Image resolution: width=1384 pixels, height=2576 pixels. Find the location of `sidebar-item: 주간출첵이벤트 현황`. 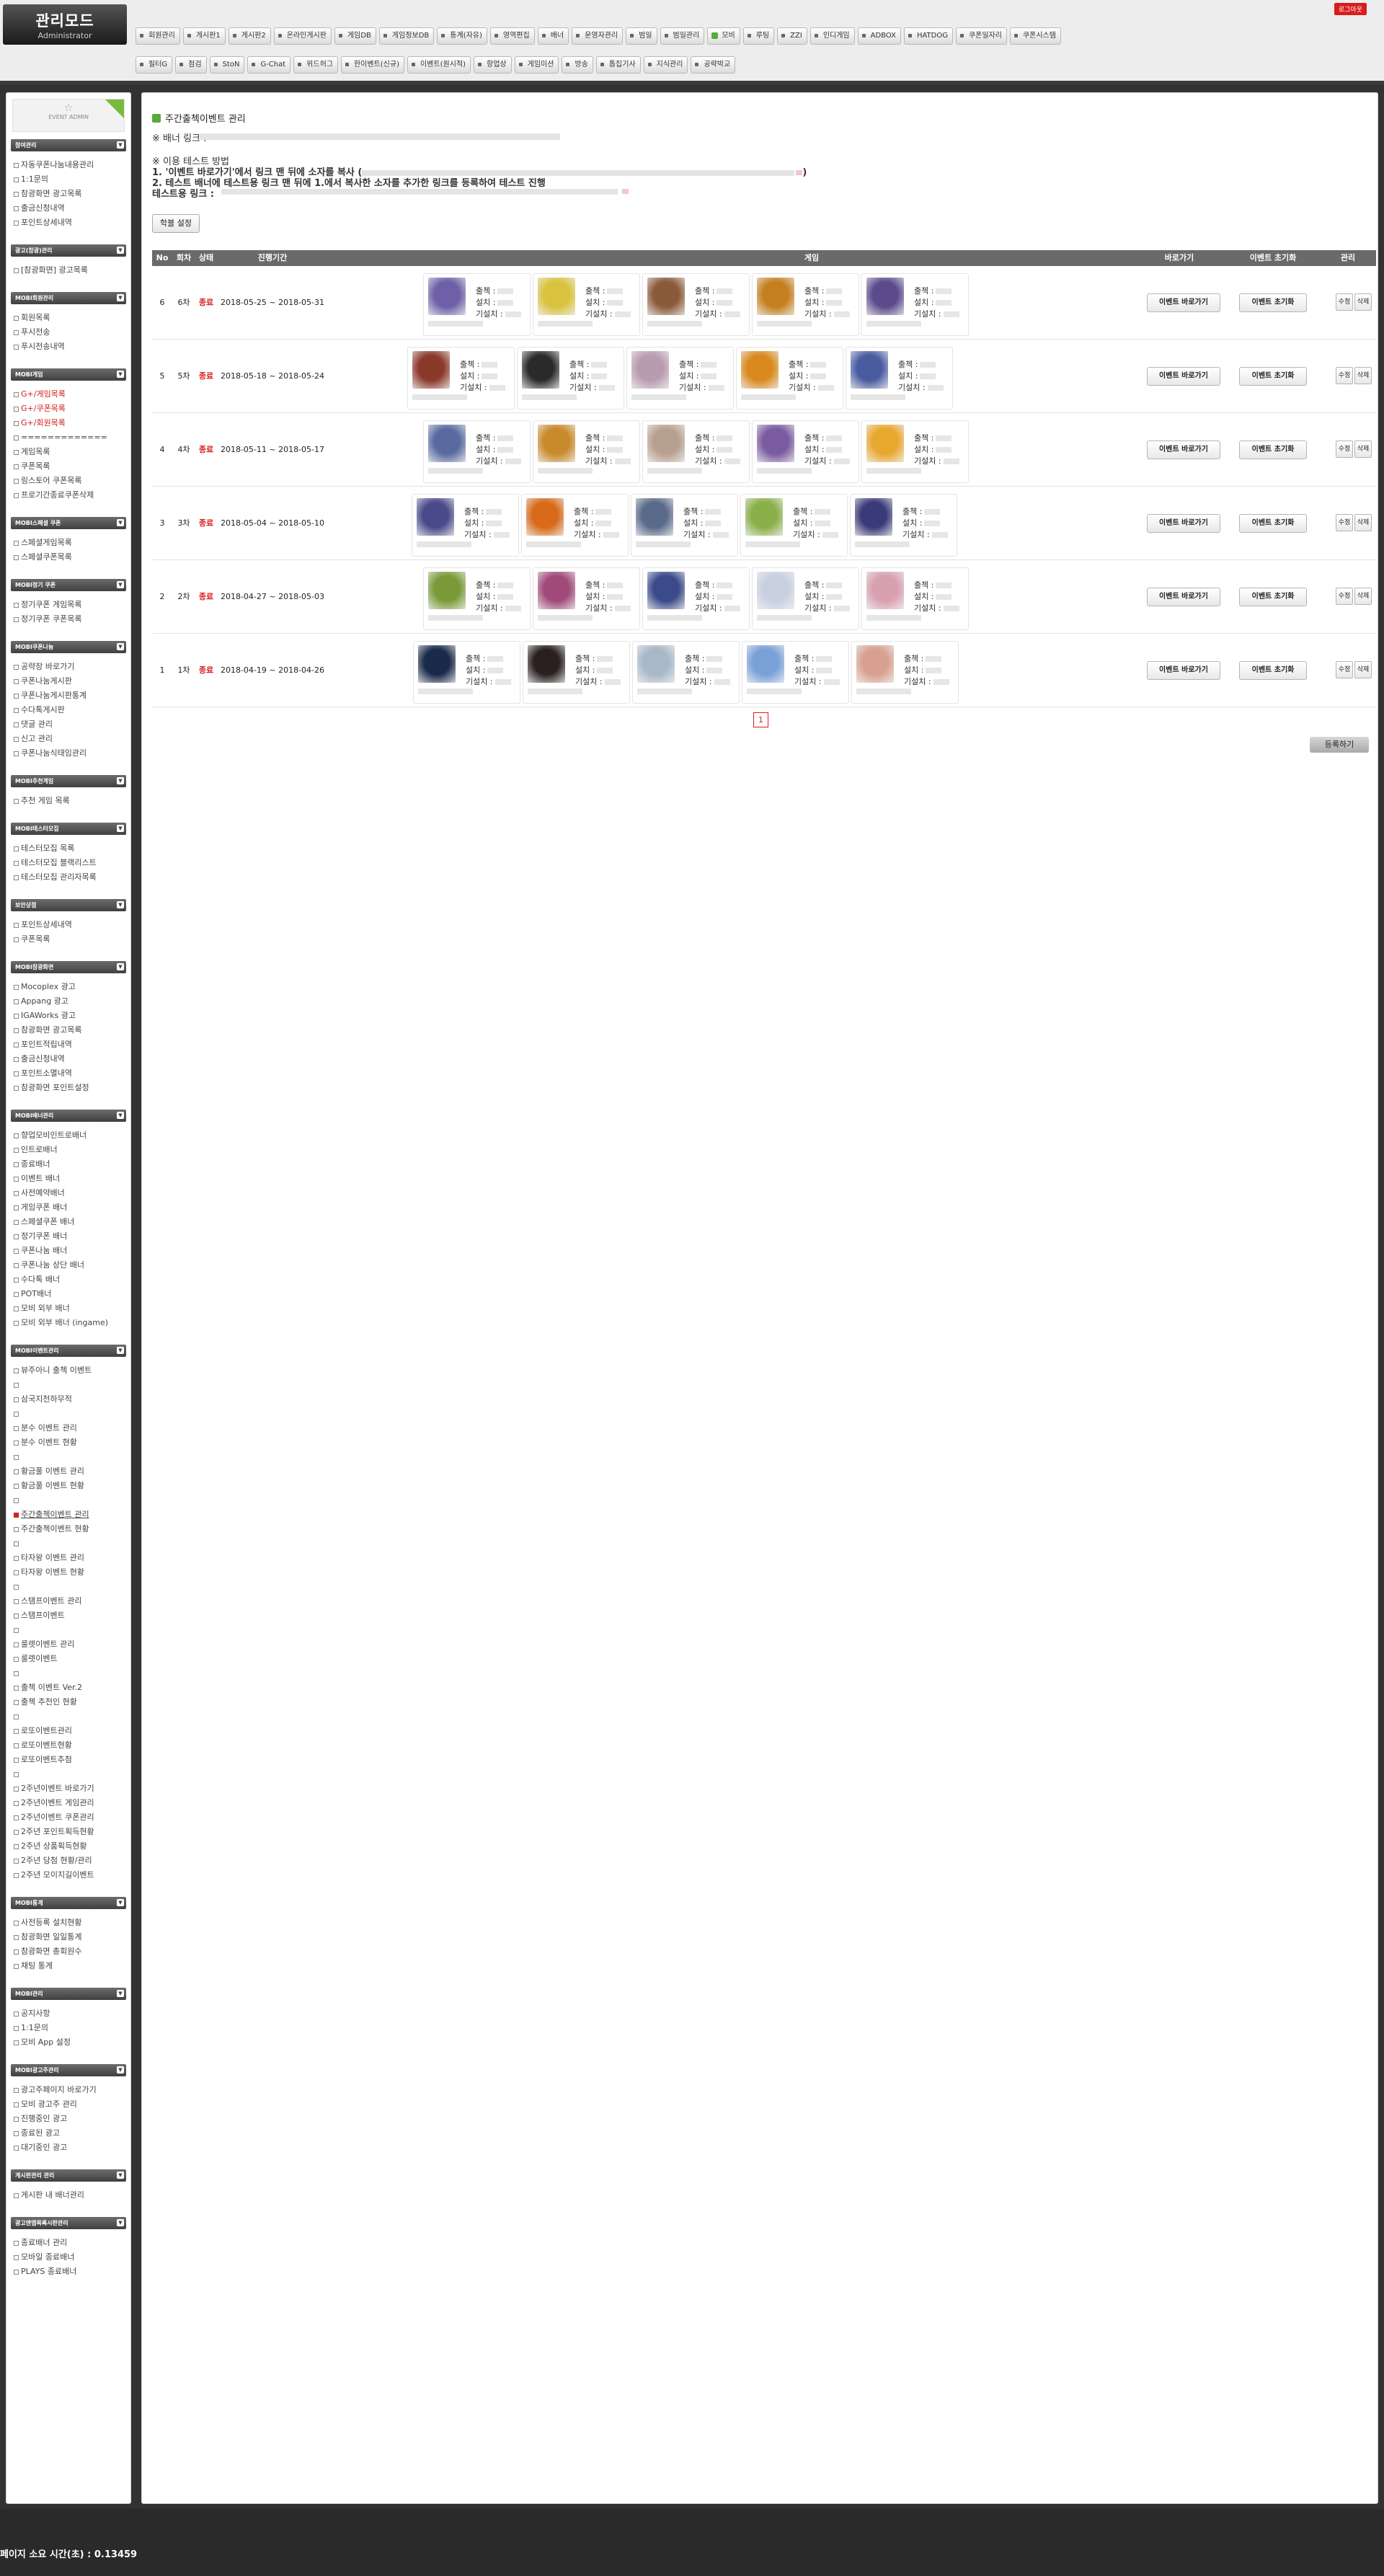

sidebar-item: 주간출첵이벤트 현황 is located at coordinates (70, 1529).